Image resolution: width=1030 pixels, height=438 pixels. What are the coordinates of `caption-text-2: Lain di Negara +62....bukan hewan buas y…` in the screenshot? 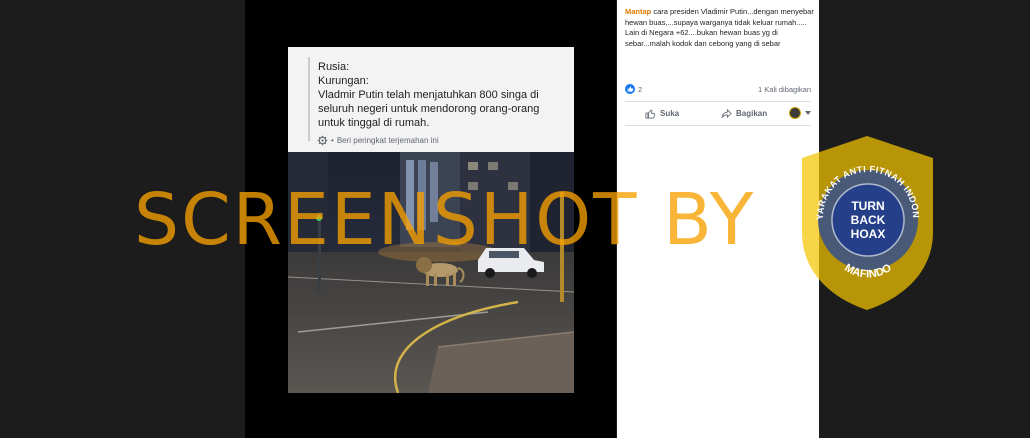 It's located at (703, 38).